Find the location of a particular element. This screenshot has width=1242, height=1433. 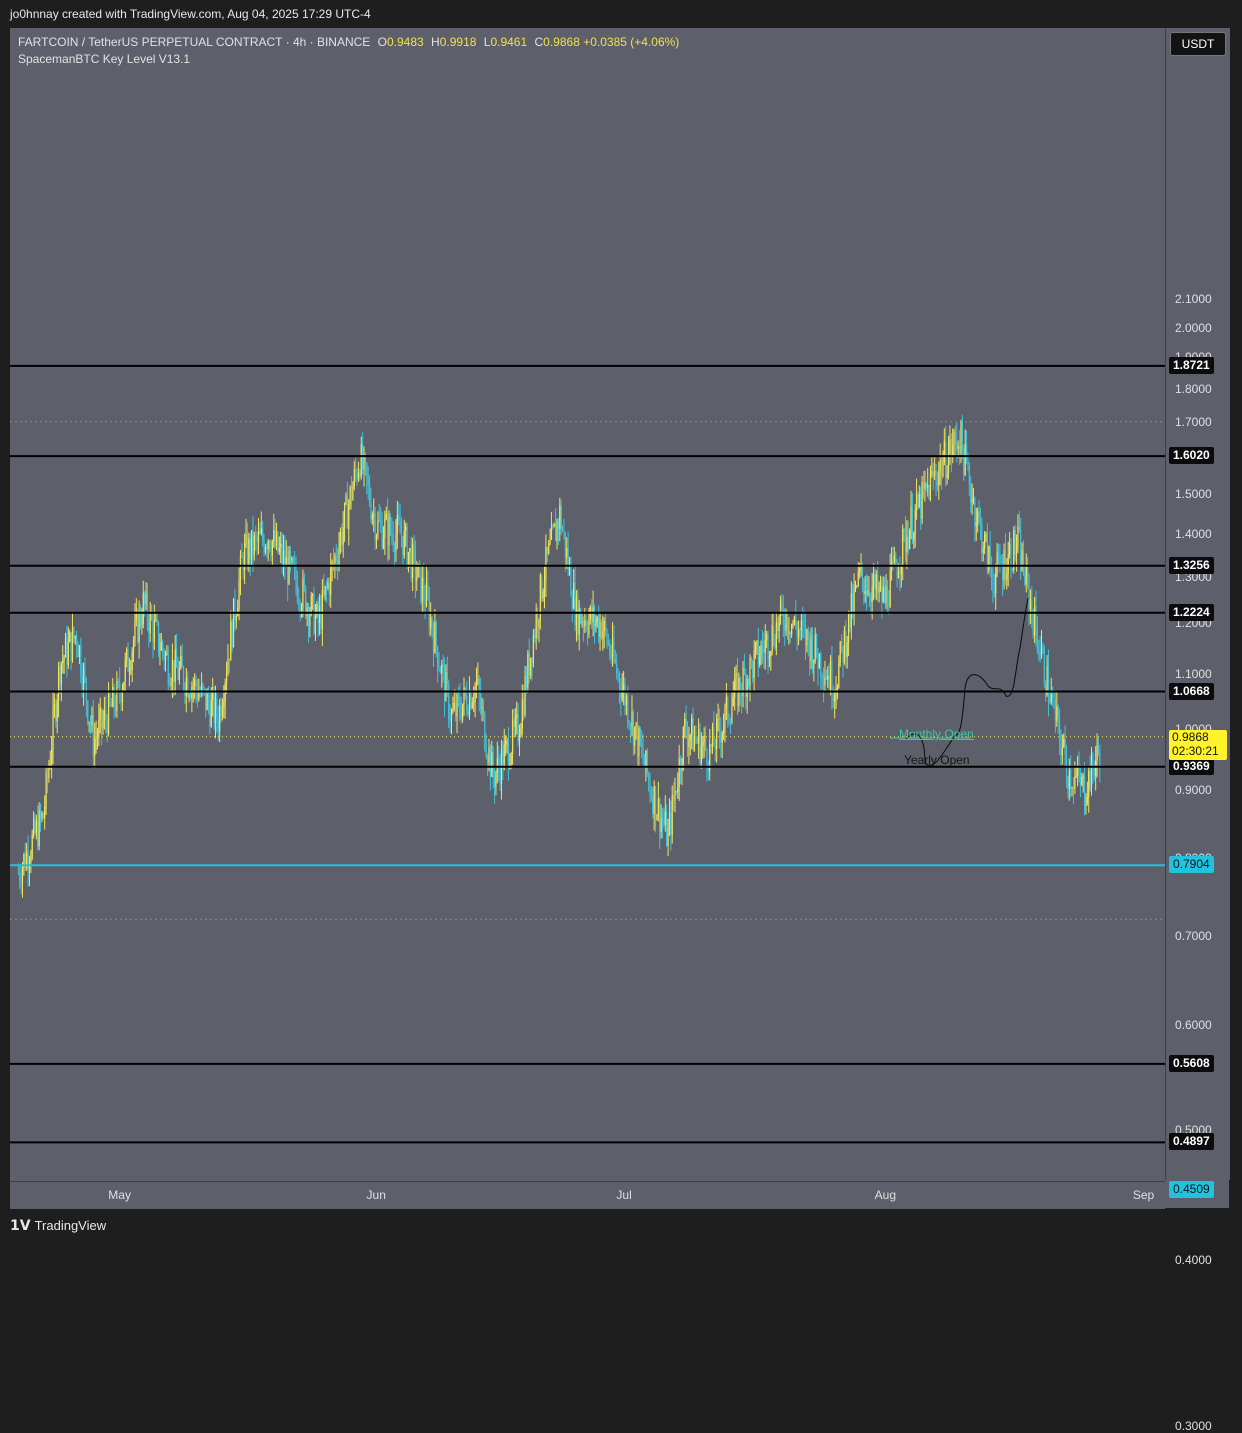

level-price-badge: 1.0668 is located at coordinates (1191, 691).